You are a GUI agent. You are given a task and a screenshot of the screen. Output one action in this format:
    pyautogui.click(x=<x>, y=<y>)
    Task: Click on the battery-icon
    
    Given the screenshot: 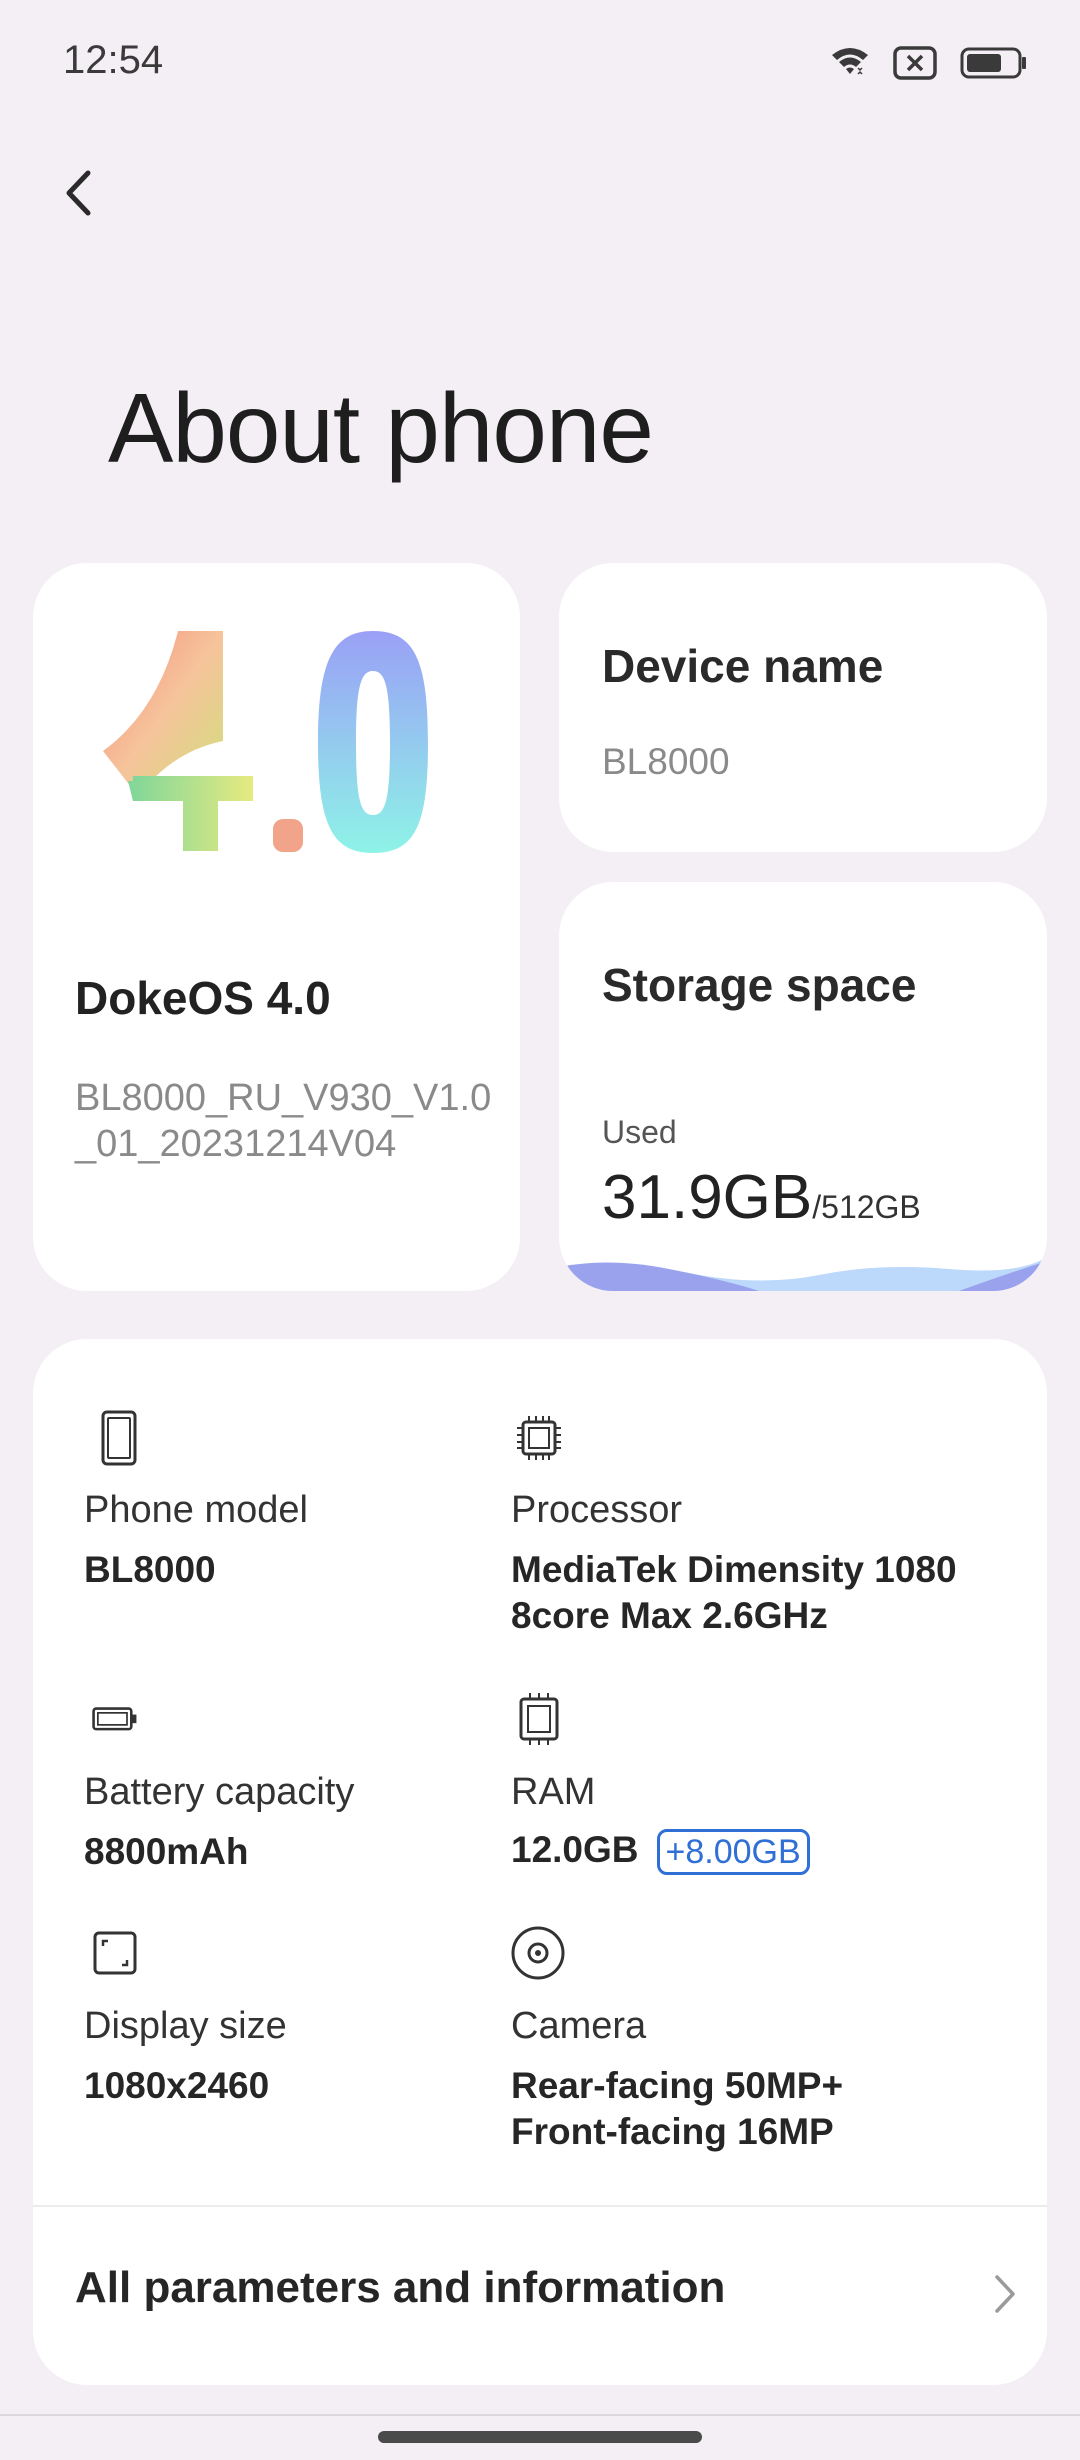 What is the action you would take?
    pyautogui.click(x=114, y=1719)
    